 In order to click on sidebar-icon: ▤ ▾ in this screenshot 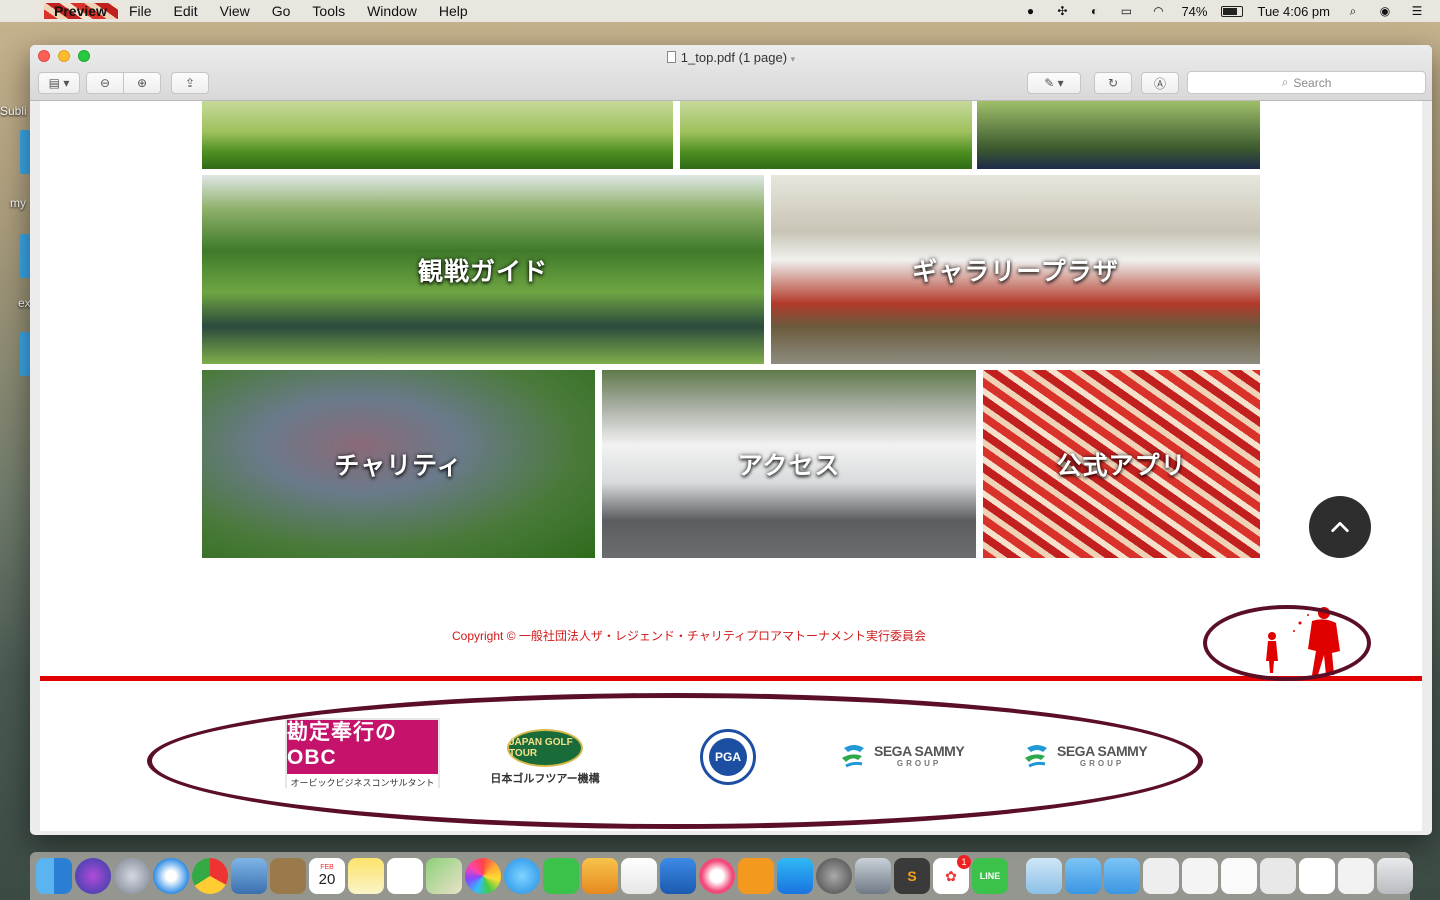, I will do `click(59, 83)`.